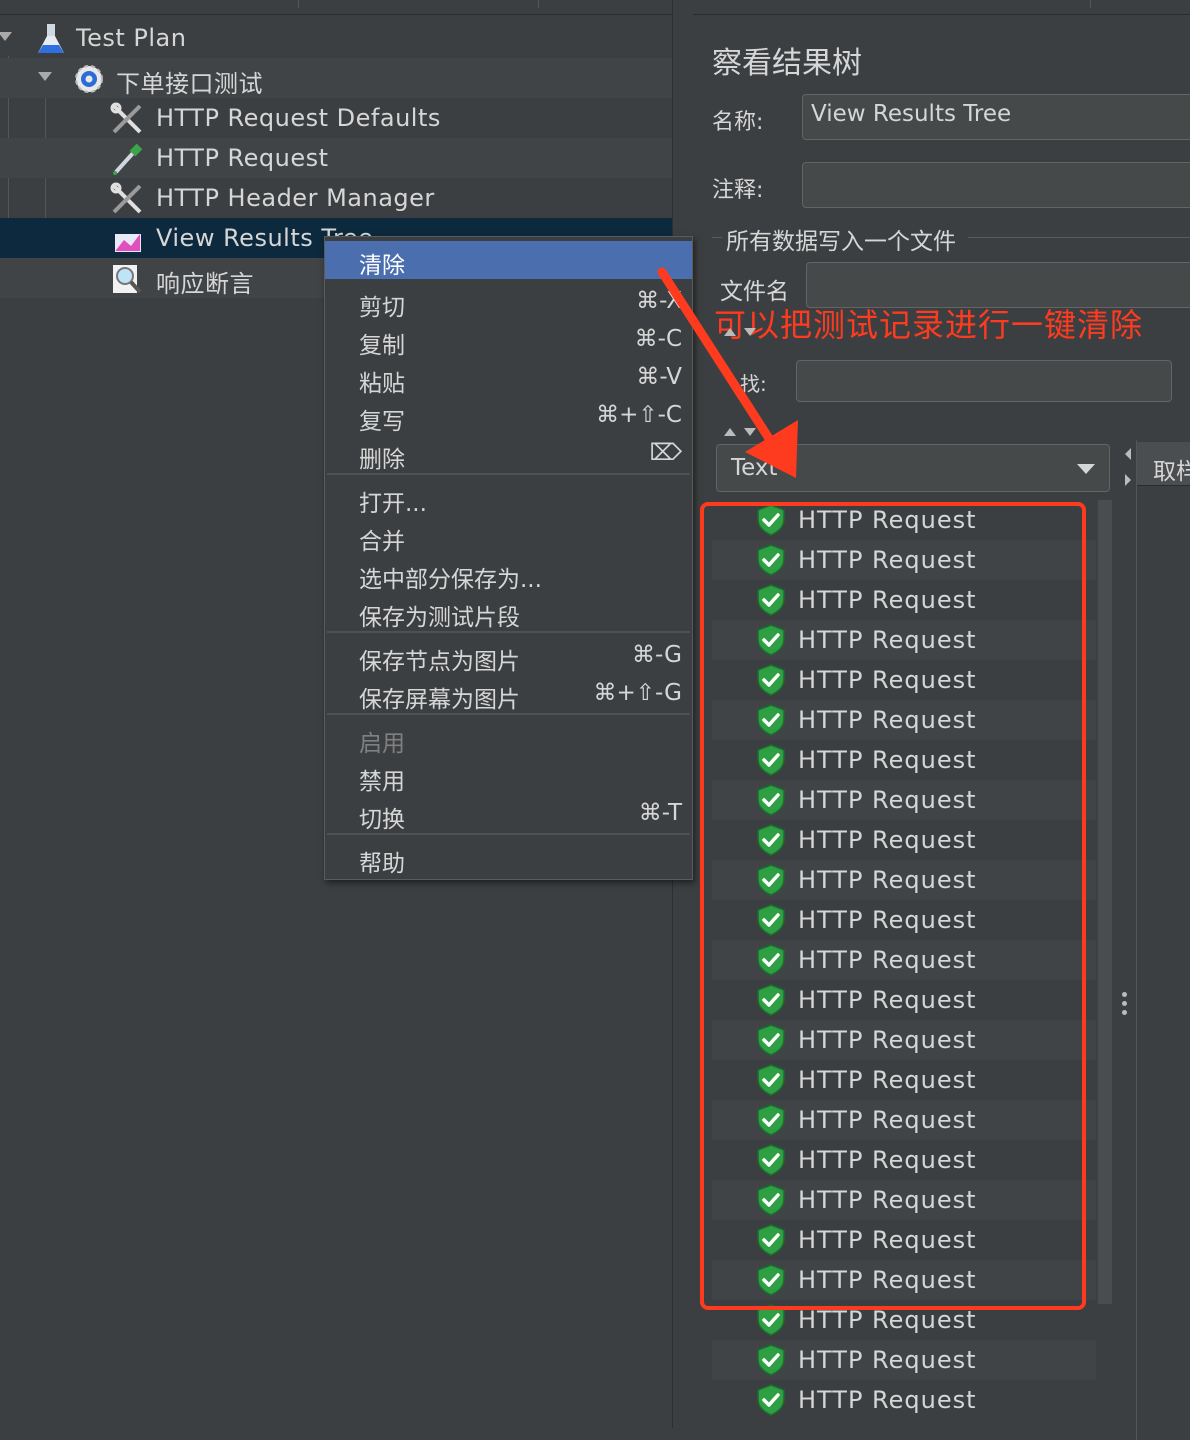 Image resolution: width=1190 pixels, height=1440 pixels. Describe the element at coordinates (538, 4) in the screenshot. I see `toolbar-separator` at that location.